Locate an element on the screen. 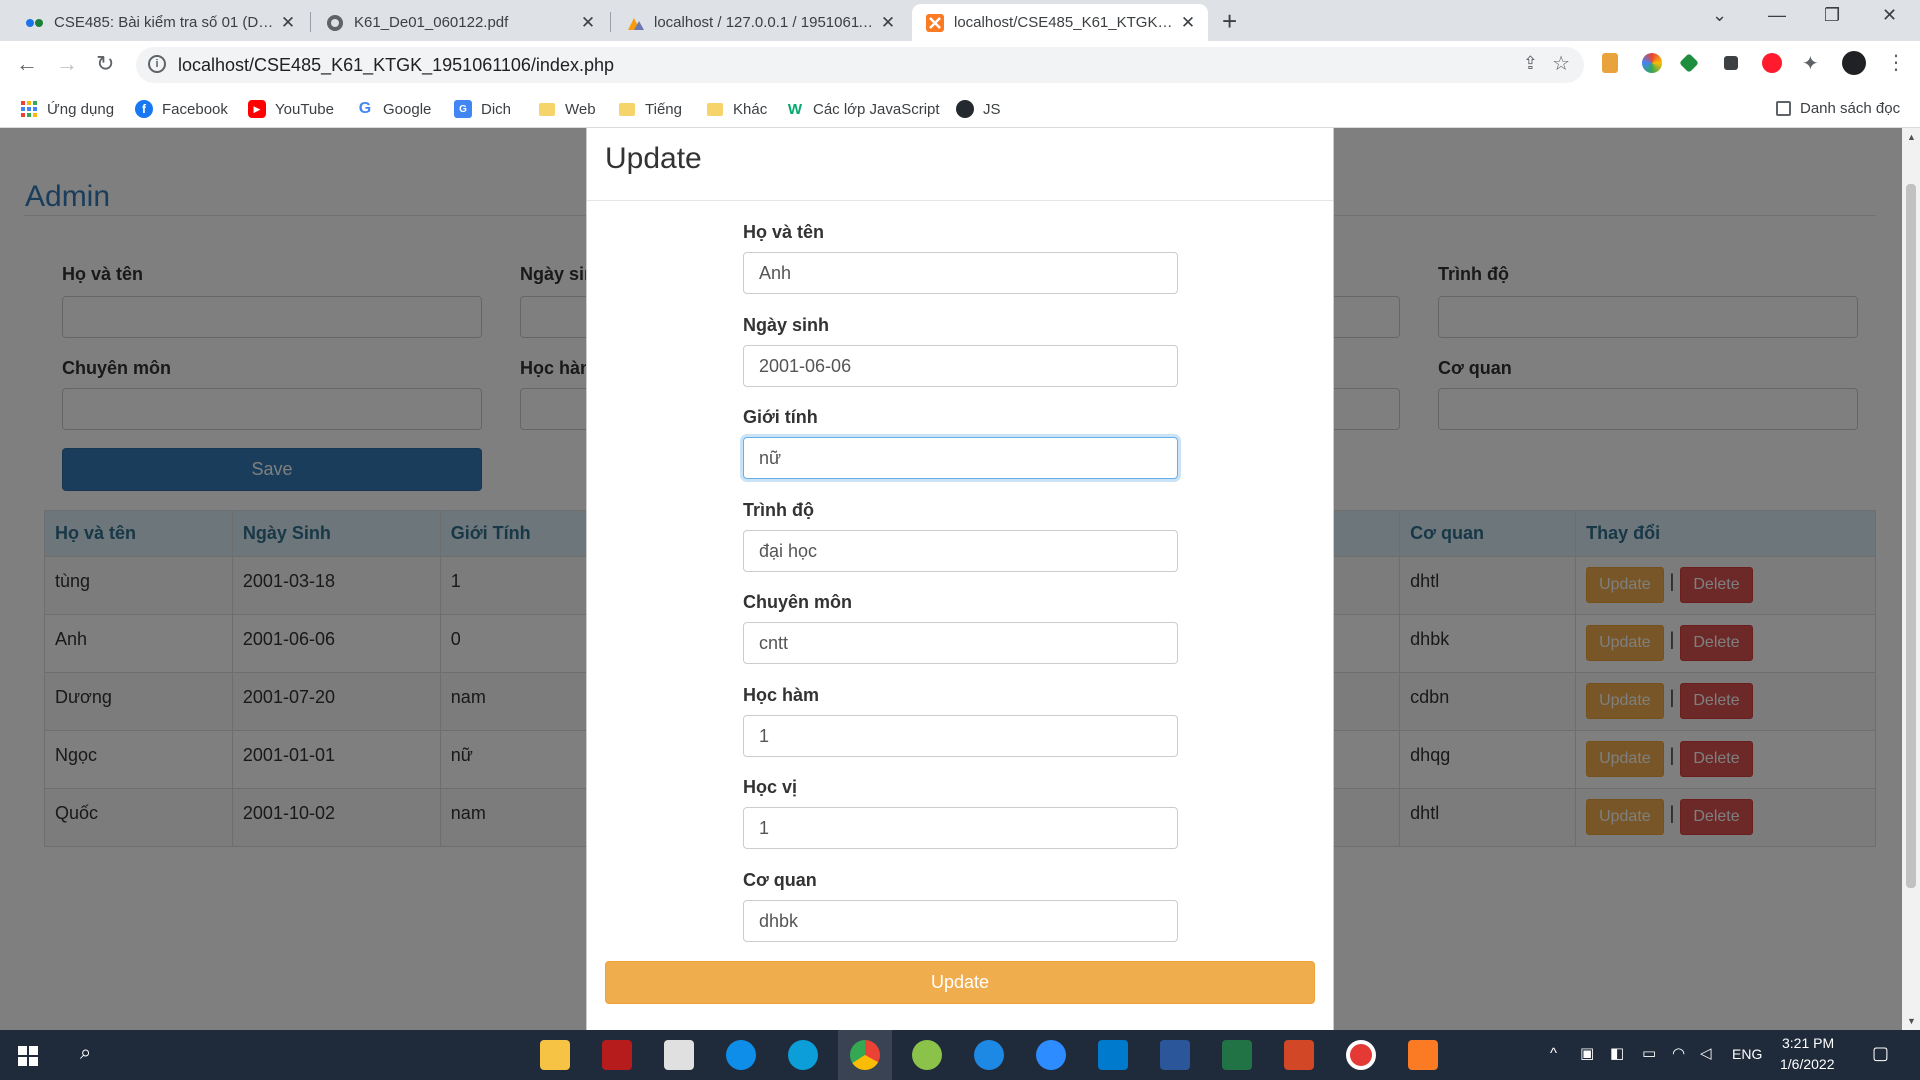 Image resolution: width=1920 pixels, height=1080 pixels. bookmark-label: Khác is located at coordinates (750, 109).